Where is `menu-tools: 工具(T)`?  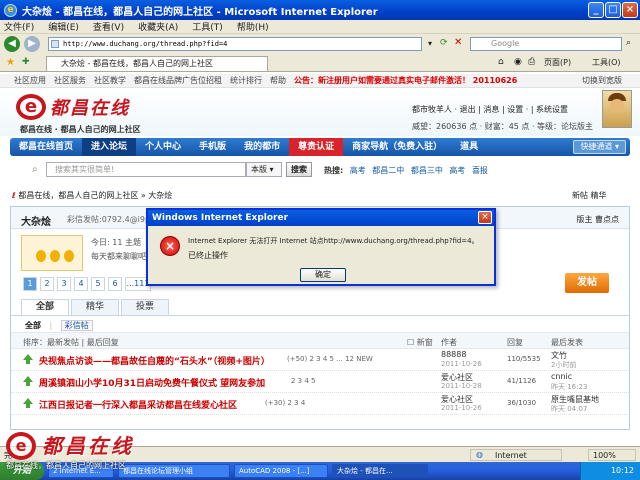
menu-tools: 工具(T) is located at coordinates (207, 26).